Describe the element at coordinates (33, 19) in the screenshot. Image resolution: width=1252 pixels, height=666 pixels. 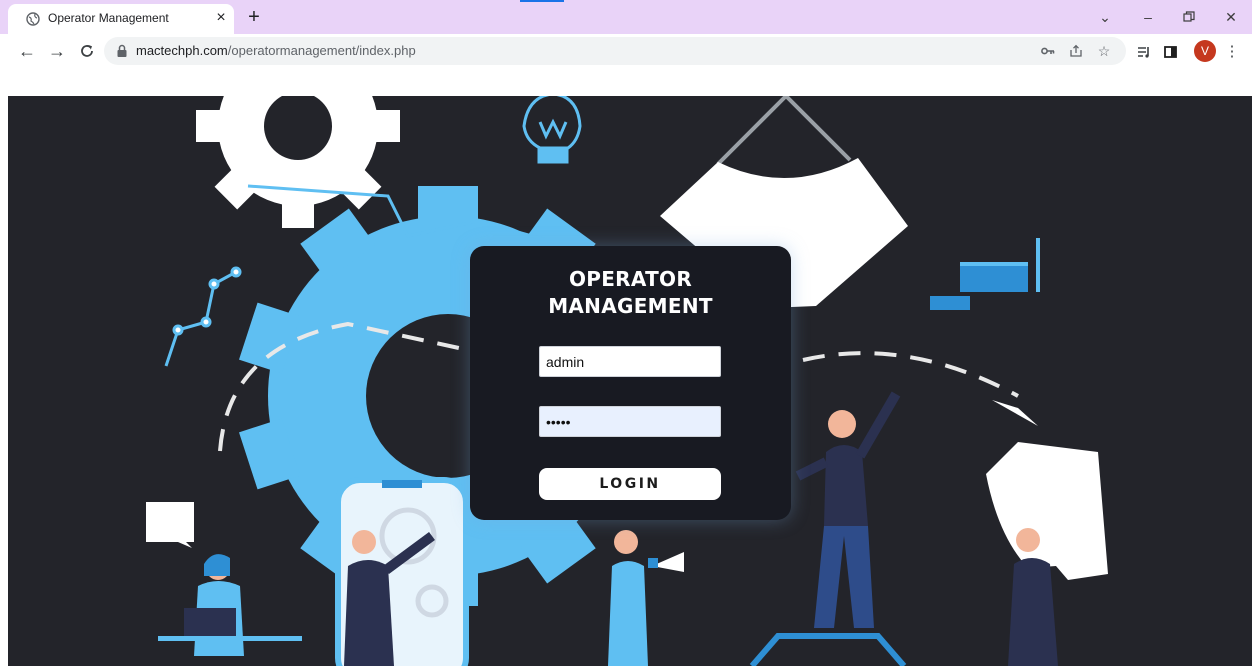
I see `globe-icon` at that location.